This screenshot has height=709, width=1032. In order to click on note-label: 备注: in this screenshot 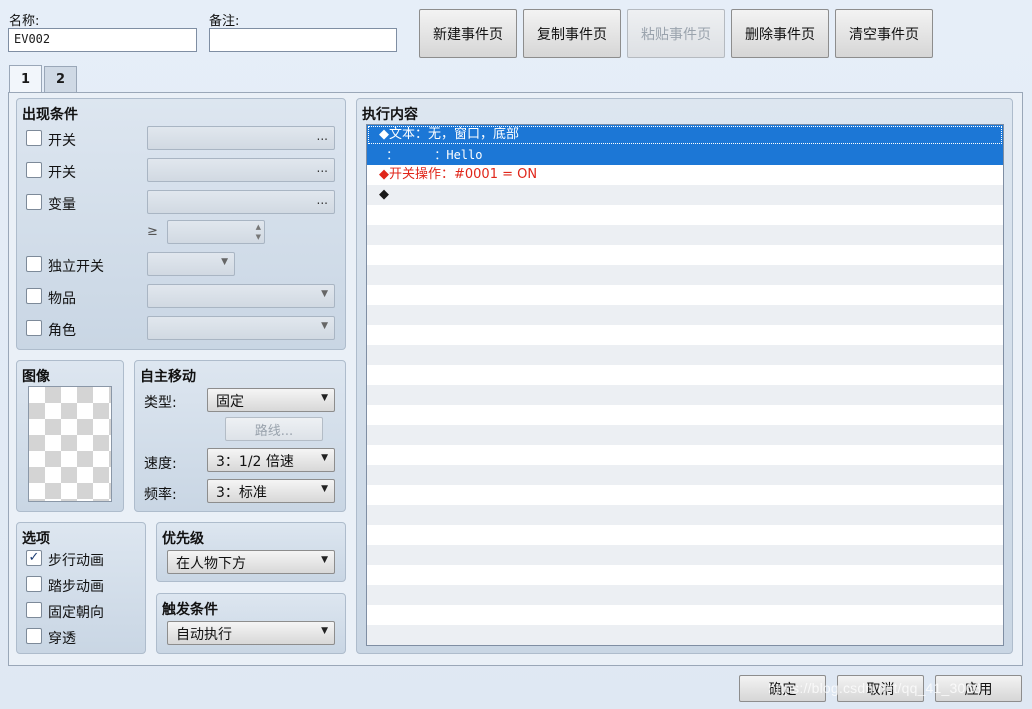, I will do `click(224, 21)`.